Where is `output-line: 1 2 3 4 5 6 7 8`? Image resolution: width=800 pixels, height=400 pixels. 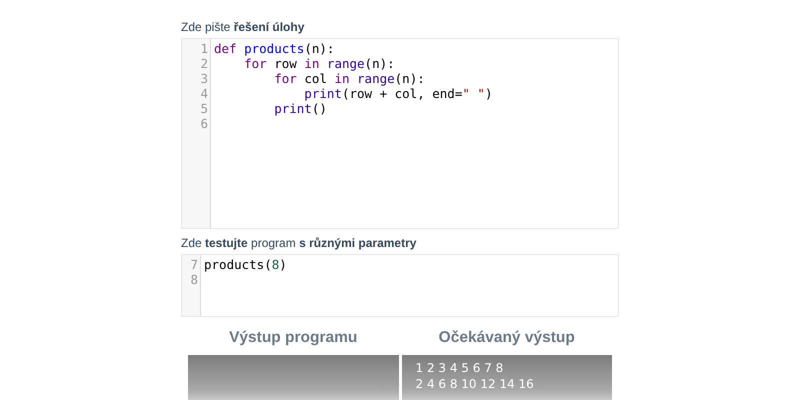 output-line: 1 2 3 4 5 6 7 8 is located at coordinates (460, 368).